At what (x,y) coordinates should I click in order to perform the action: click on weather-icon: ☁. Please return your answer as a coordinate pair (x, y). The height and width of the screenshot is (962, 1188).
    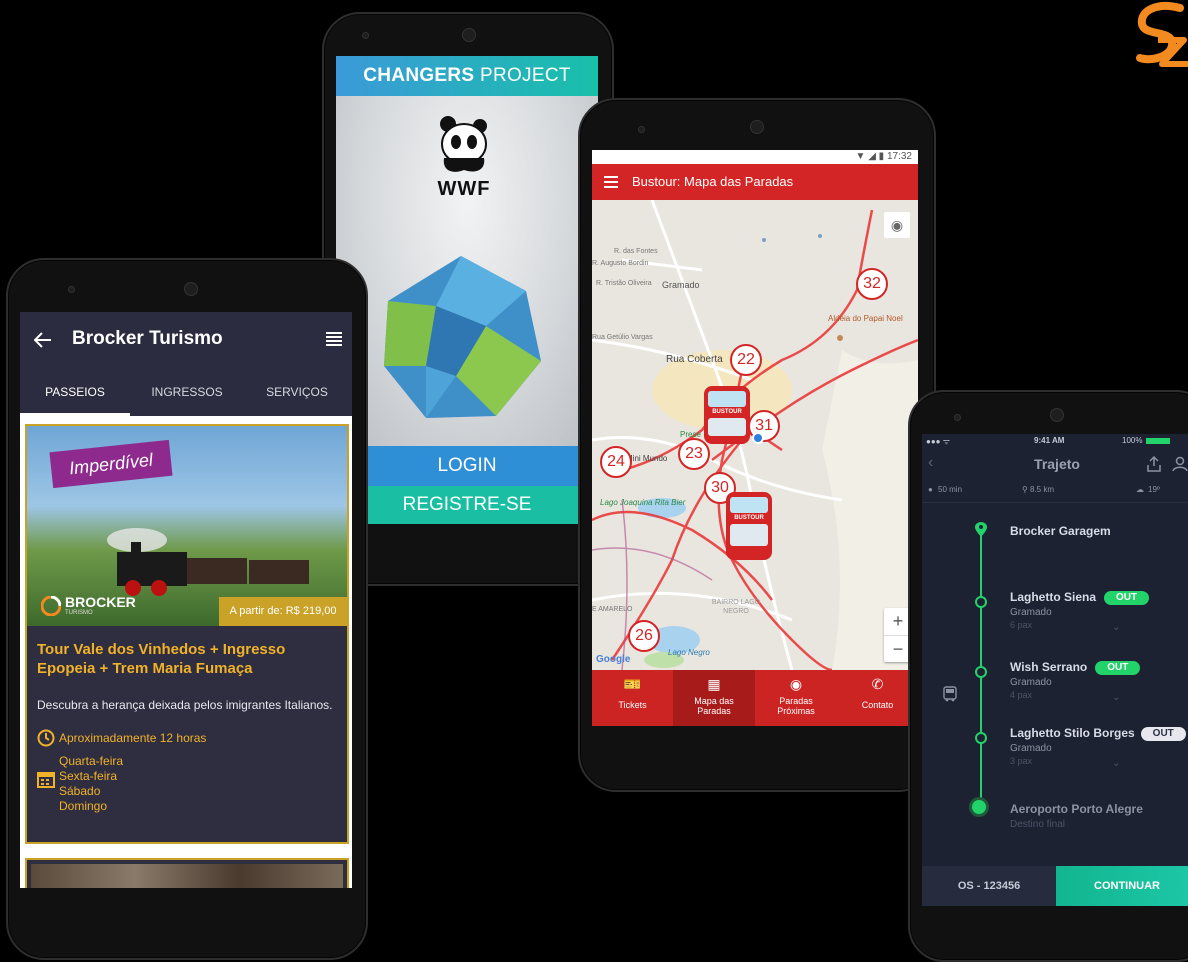
    Looking at the image, I should click on (1140, 489).